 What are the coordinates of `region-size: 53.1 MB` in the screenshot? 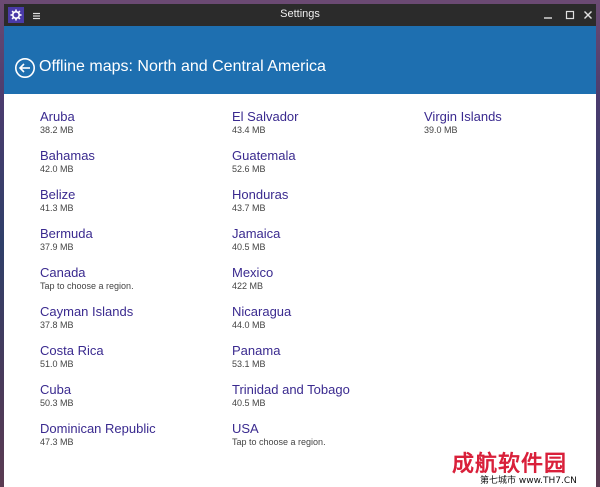 It's located at (249, 364).